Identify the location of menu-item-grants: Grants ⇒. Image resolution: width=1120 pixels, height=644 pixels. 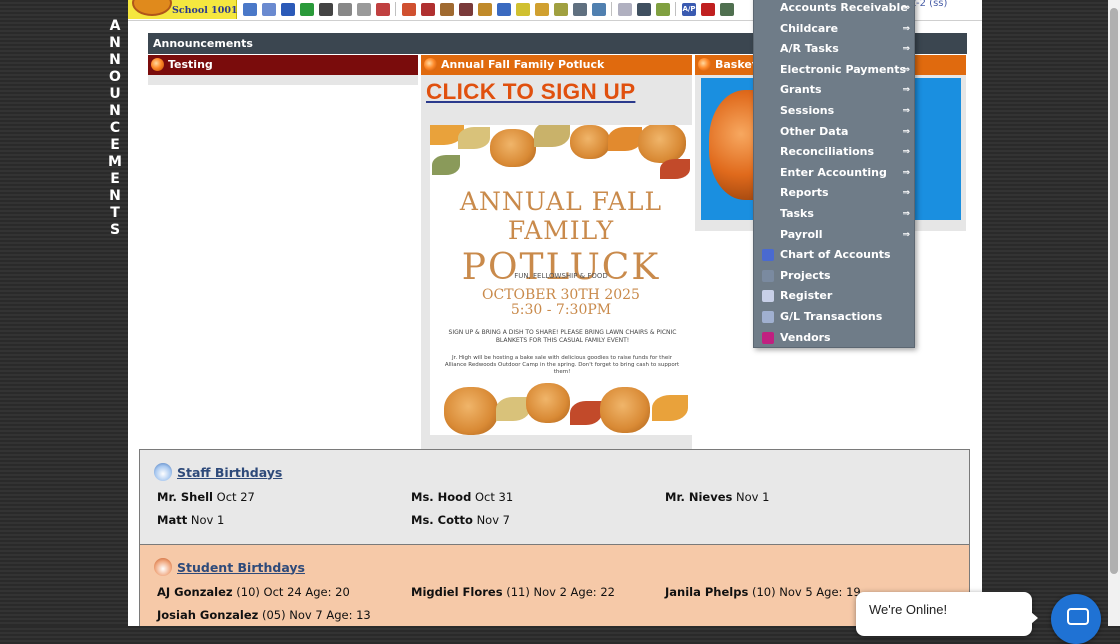
(834, 90).